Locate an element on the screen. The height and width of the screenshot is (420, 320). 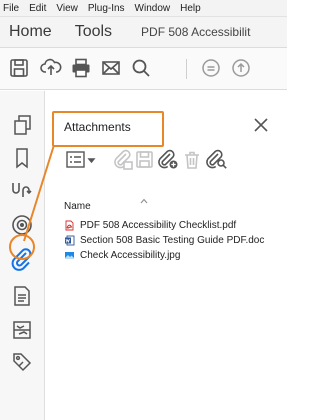
open-attachment-icon is located at coordinates (123, 160).